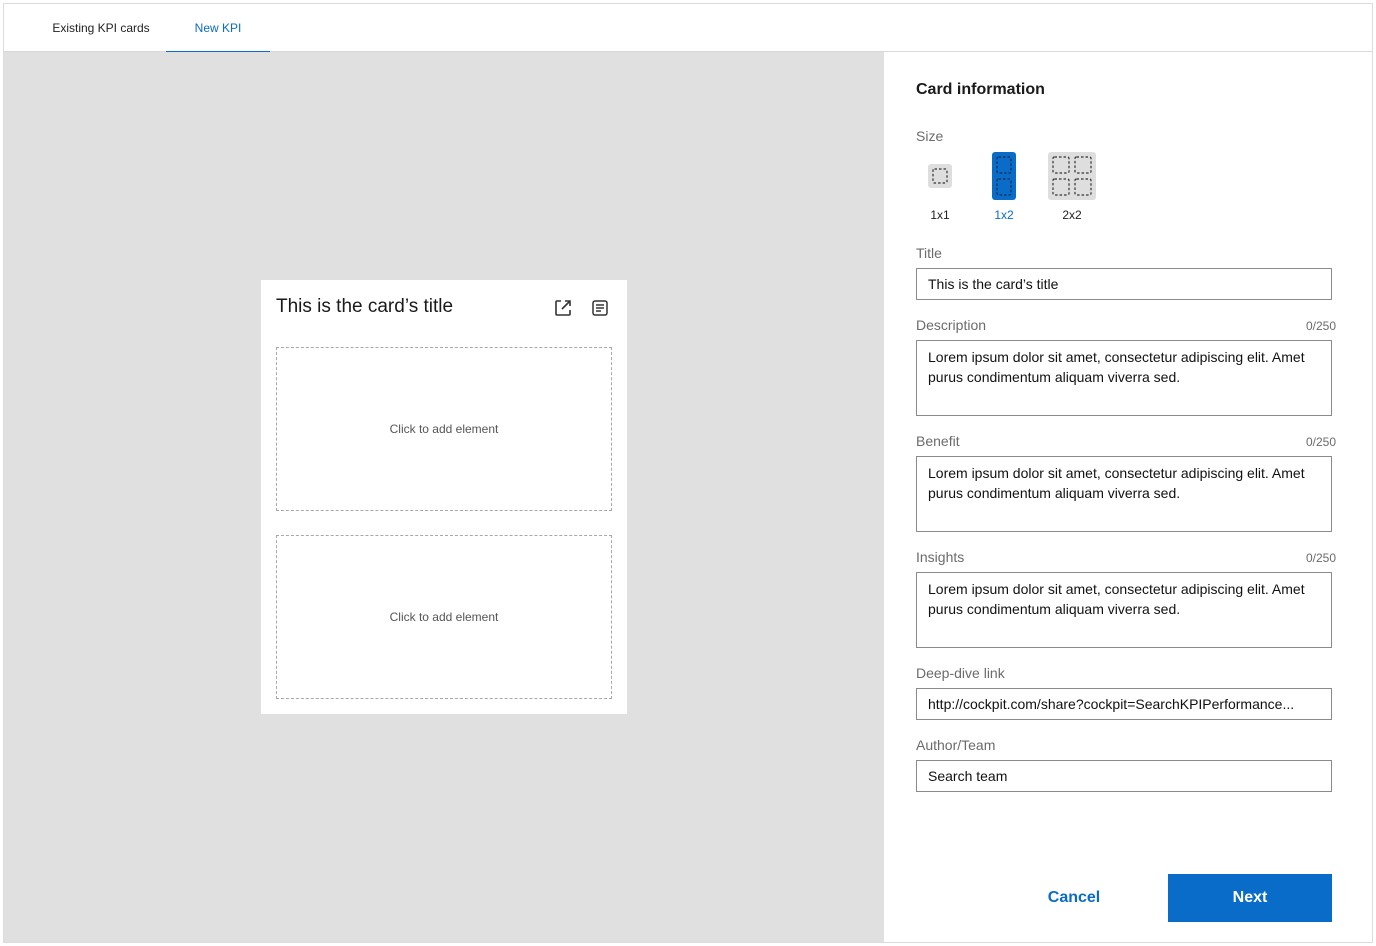  Describe the element at coordinates (938, 441) in the screenshot. I see `benefit-label: Benefit` at that location.